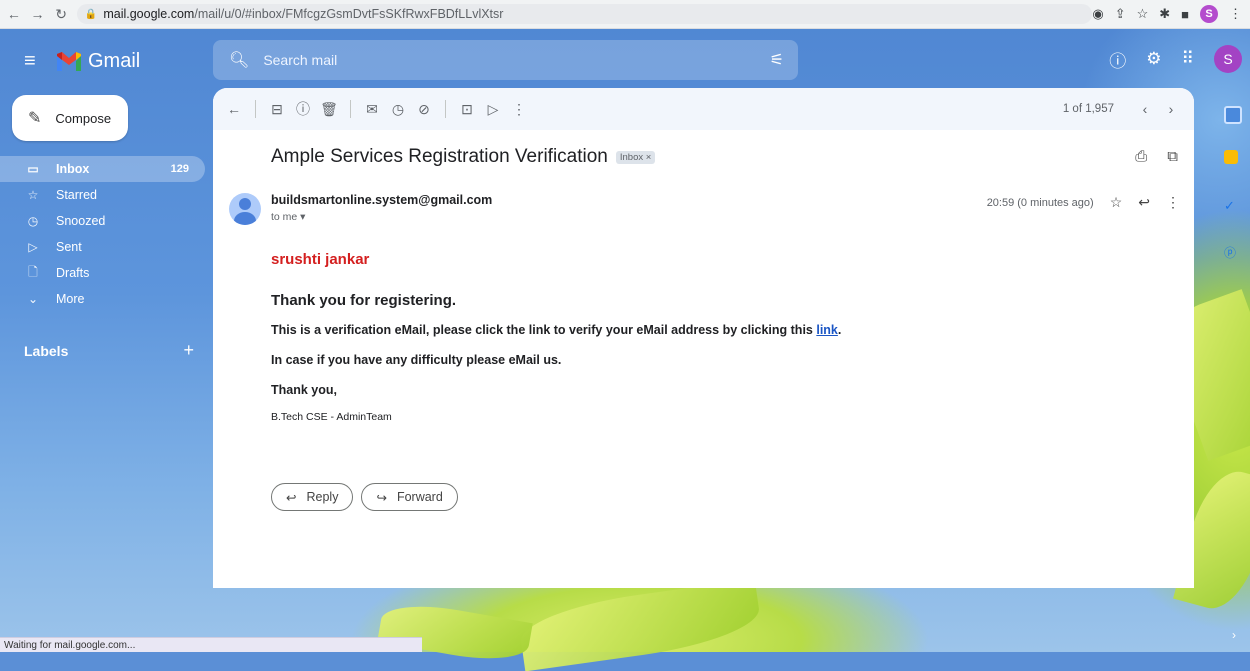 This screenshot has width=1250, height=671. I want to click on clock-icon: ◷, so click(33, 221).